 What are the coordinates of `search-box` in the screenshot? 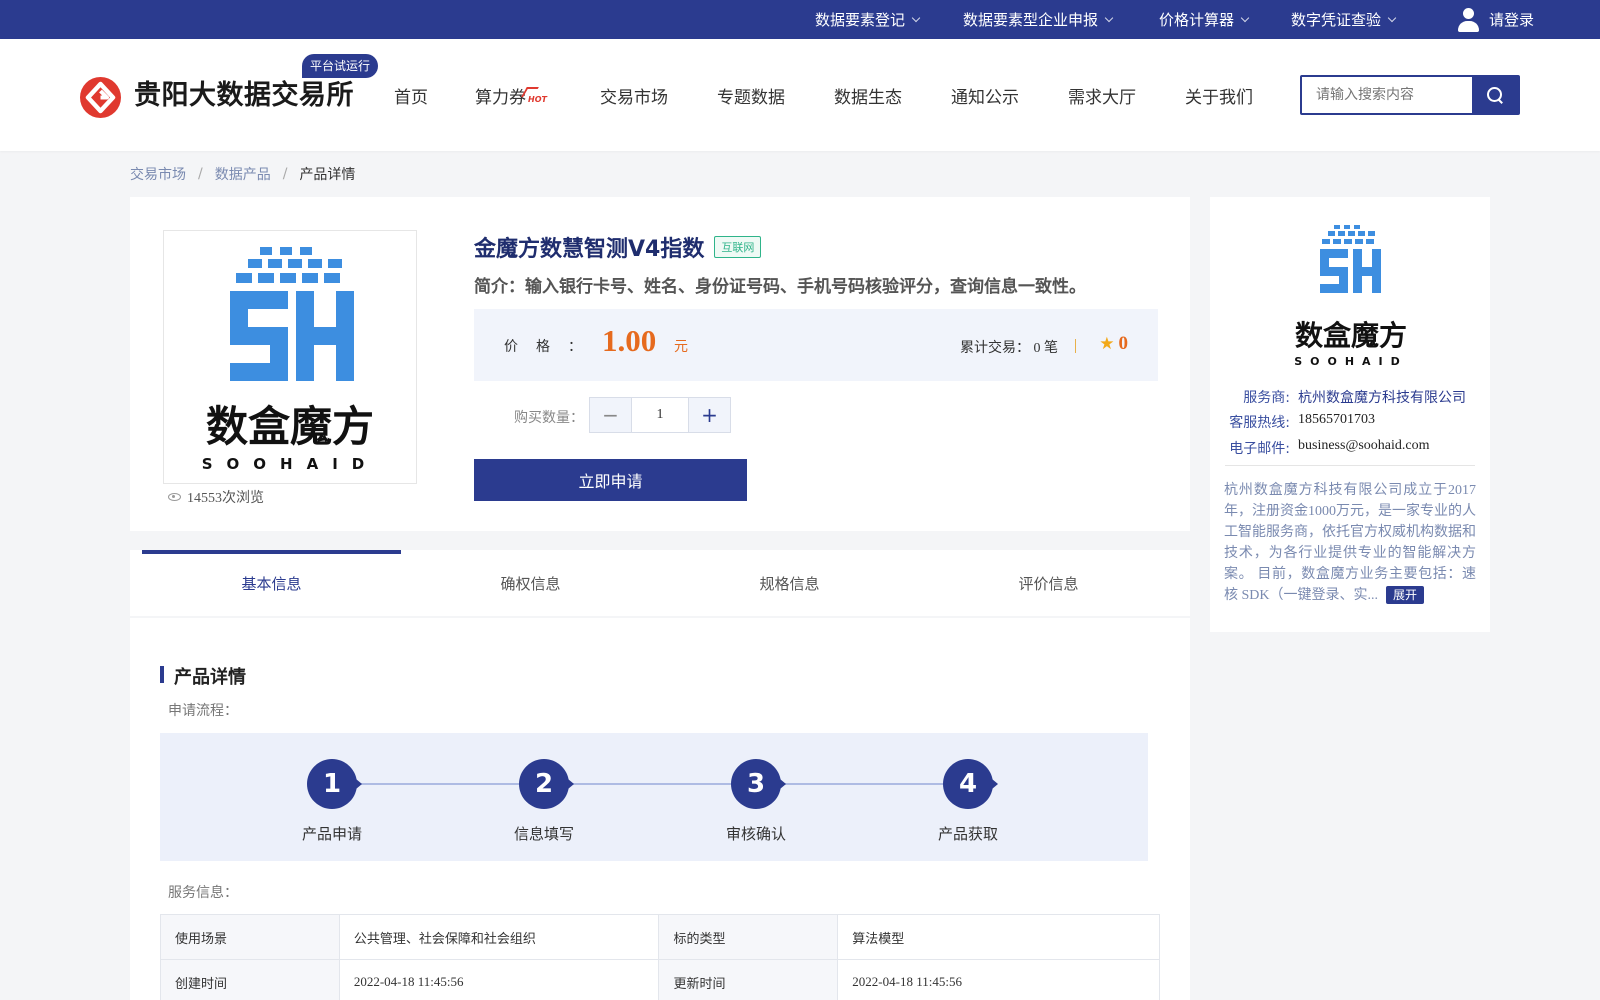 It's located at (1410, 95).